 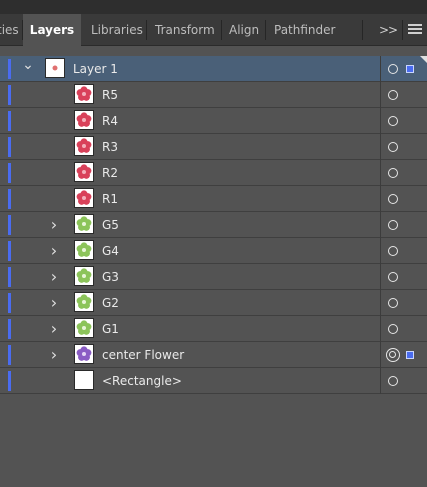 What do you see at coordinates (415, 30) in the screenshot?
I see `panel-menu-icon` at bounding box center [415, 30].